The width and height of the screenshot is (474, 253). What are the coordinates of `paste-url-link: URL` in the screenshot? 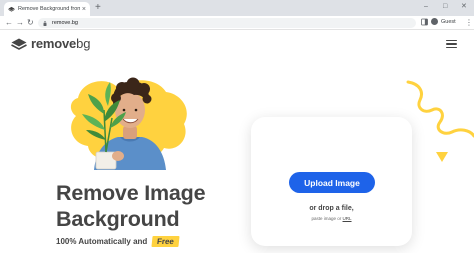 It's located at (347, 218).